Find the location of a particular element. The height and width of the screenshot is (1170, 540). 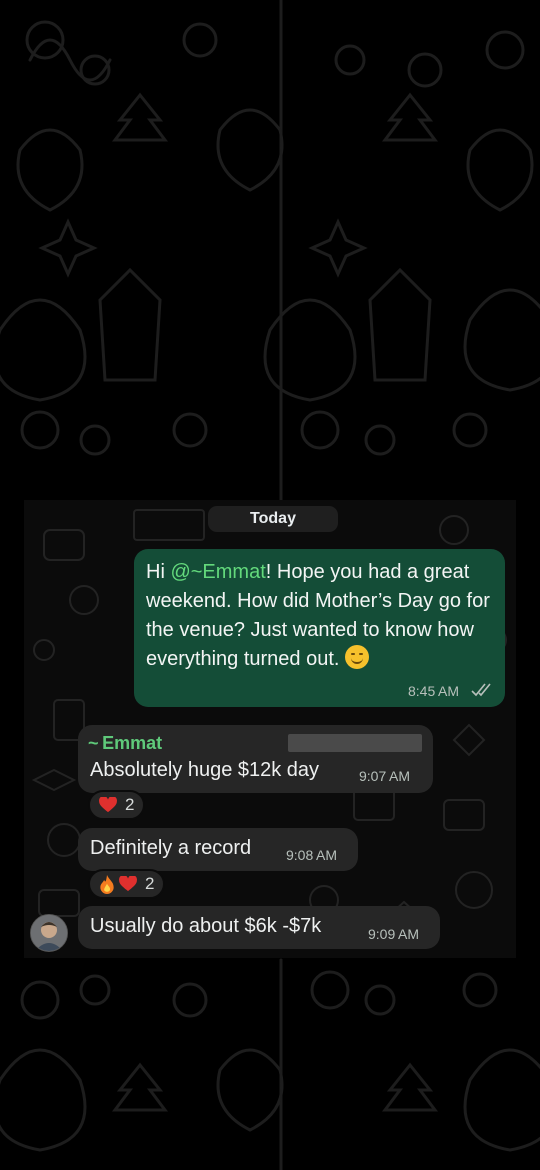

sender-avatar is located at coordinates (49, 933).